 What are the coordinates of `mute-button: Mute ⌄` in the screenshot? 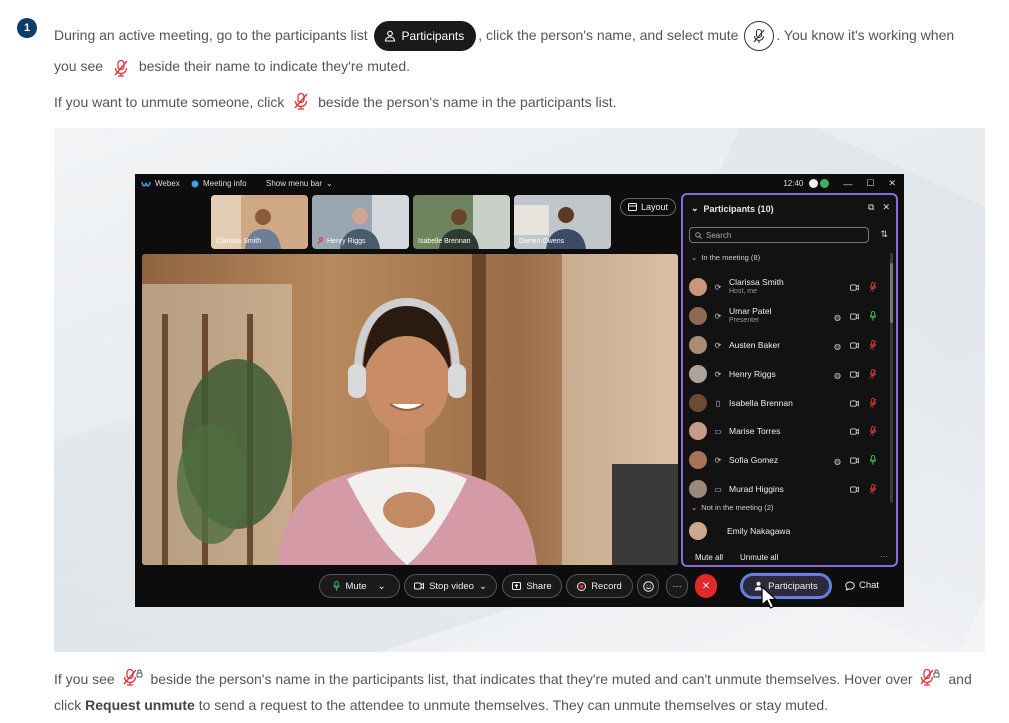 It's located at (359, 586).